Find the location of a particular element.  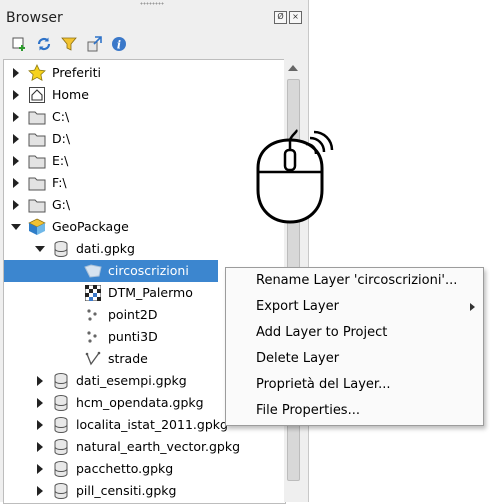

menu-item-add-layer-to-project: Add Layer to Project is located at coordinates (321, 333).